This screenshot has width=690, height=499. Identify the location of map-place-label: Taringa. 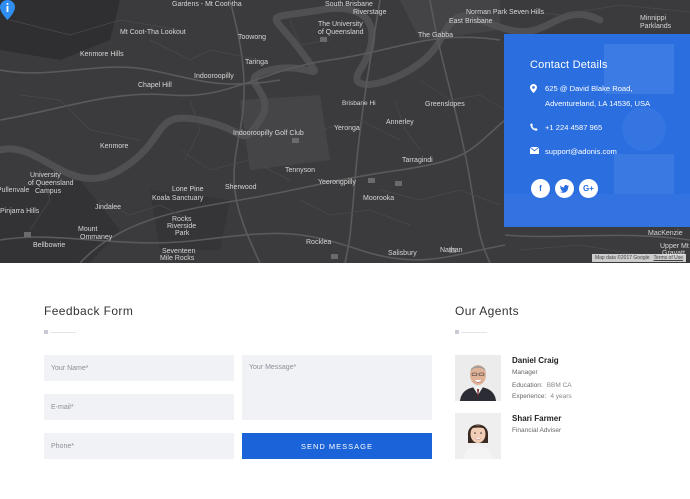
(256, 62).